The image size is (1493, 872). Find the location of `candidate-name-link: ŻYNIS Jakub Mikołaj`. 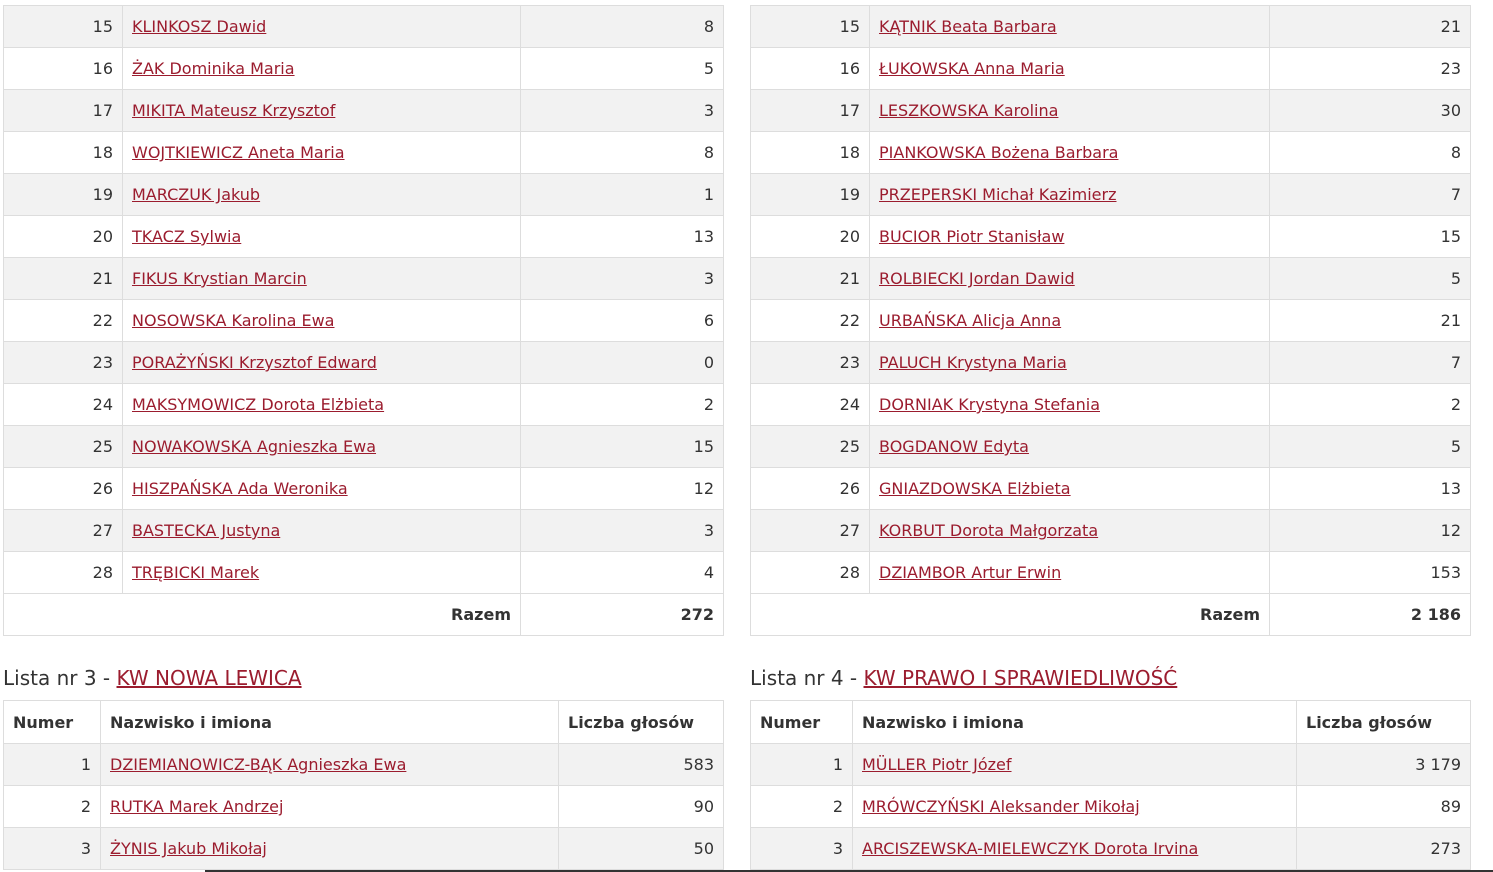

candidate-name-link: ŻYNIS Jakub Mikołaj is located at coordinates (188, 848).